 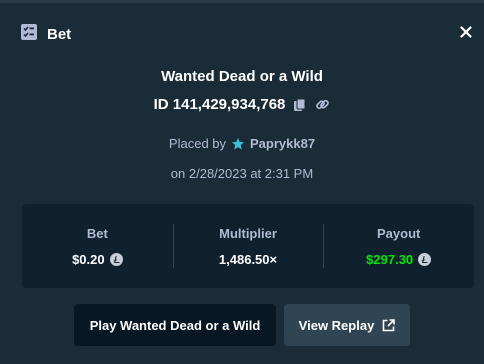 What do you see at coordinates (242, 1) in the screenshot?
I see `top-strip` at bounding box center [242, 1].